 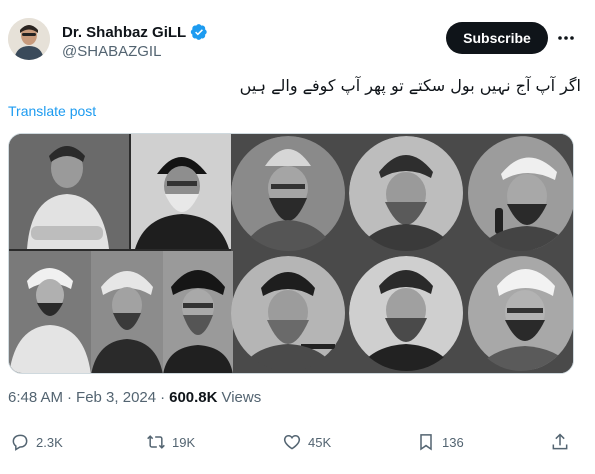 What do you see at coordinates (440, 442) in the screenshot?
I see `bookmark-button: 136` at bounding box center [440, 442].